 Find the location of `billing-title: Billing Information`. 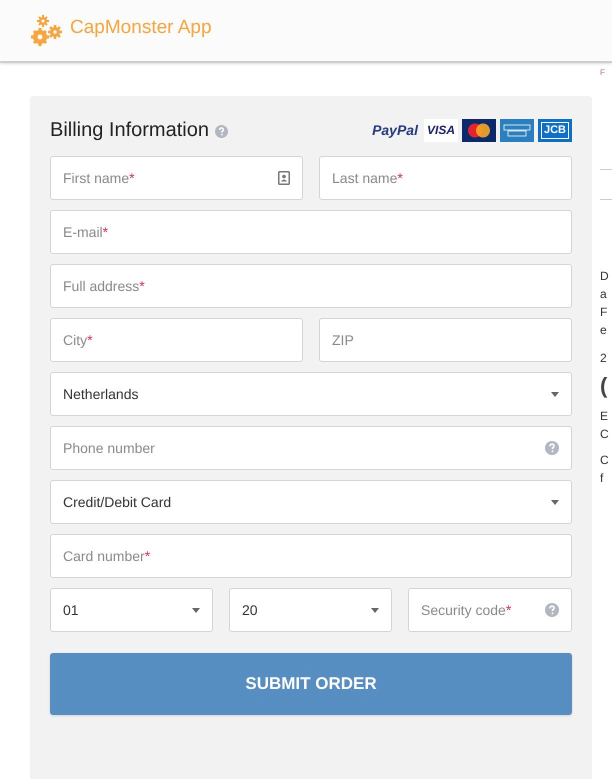

billing-title: Billing Information is located at coordinates (129, 130).